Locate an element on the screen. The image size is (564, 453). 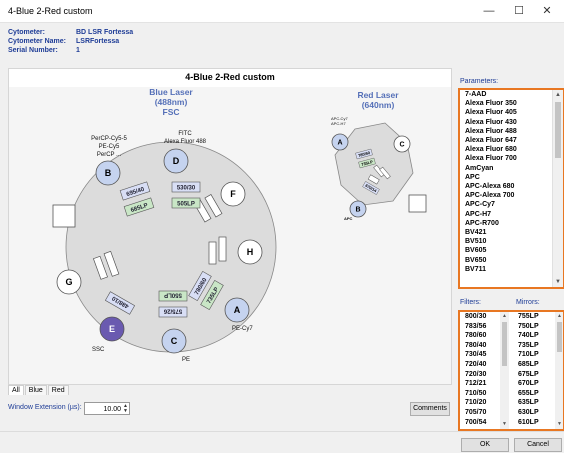
svg-text: A is located at coordinates (339, 143).